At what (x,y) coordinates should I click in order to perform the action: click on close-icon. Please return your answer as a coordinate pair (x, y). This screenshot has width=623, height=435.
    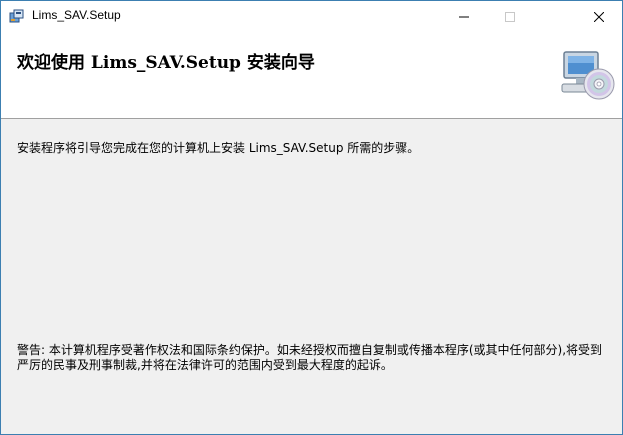
    Looking at the image, I should click on (599, 16).